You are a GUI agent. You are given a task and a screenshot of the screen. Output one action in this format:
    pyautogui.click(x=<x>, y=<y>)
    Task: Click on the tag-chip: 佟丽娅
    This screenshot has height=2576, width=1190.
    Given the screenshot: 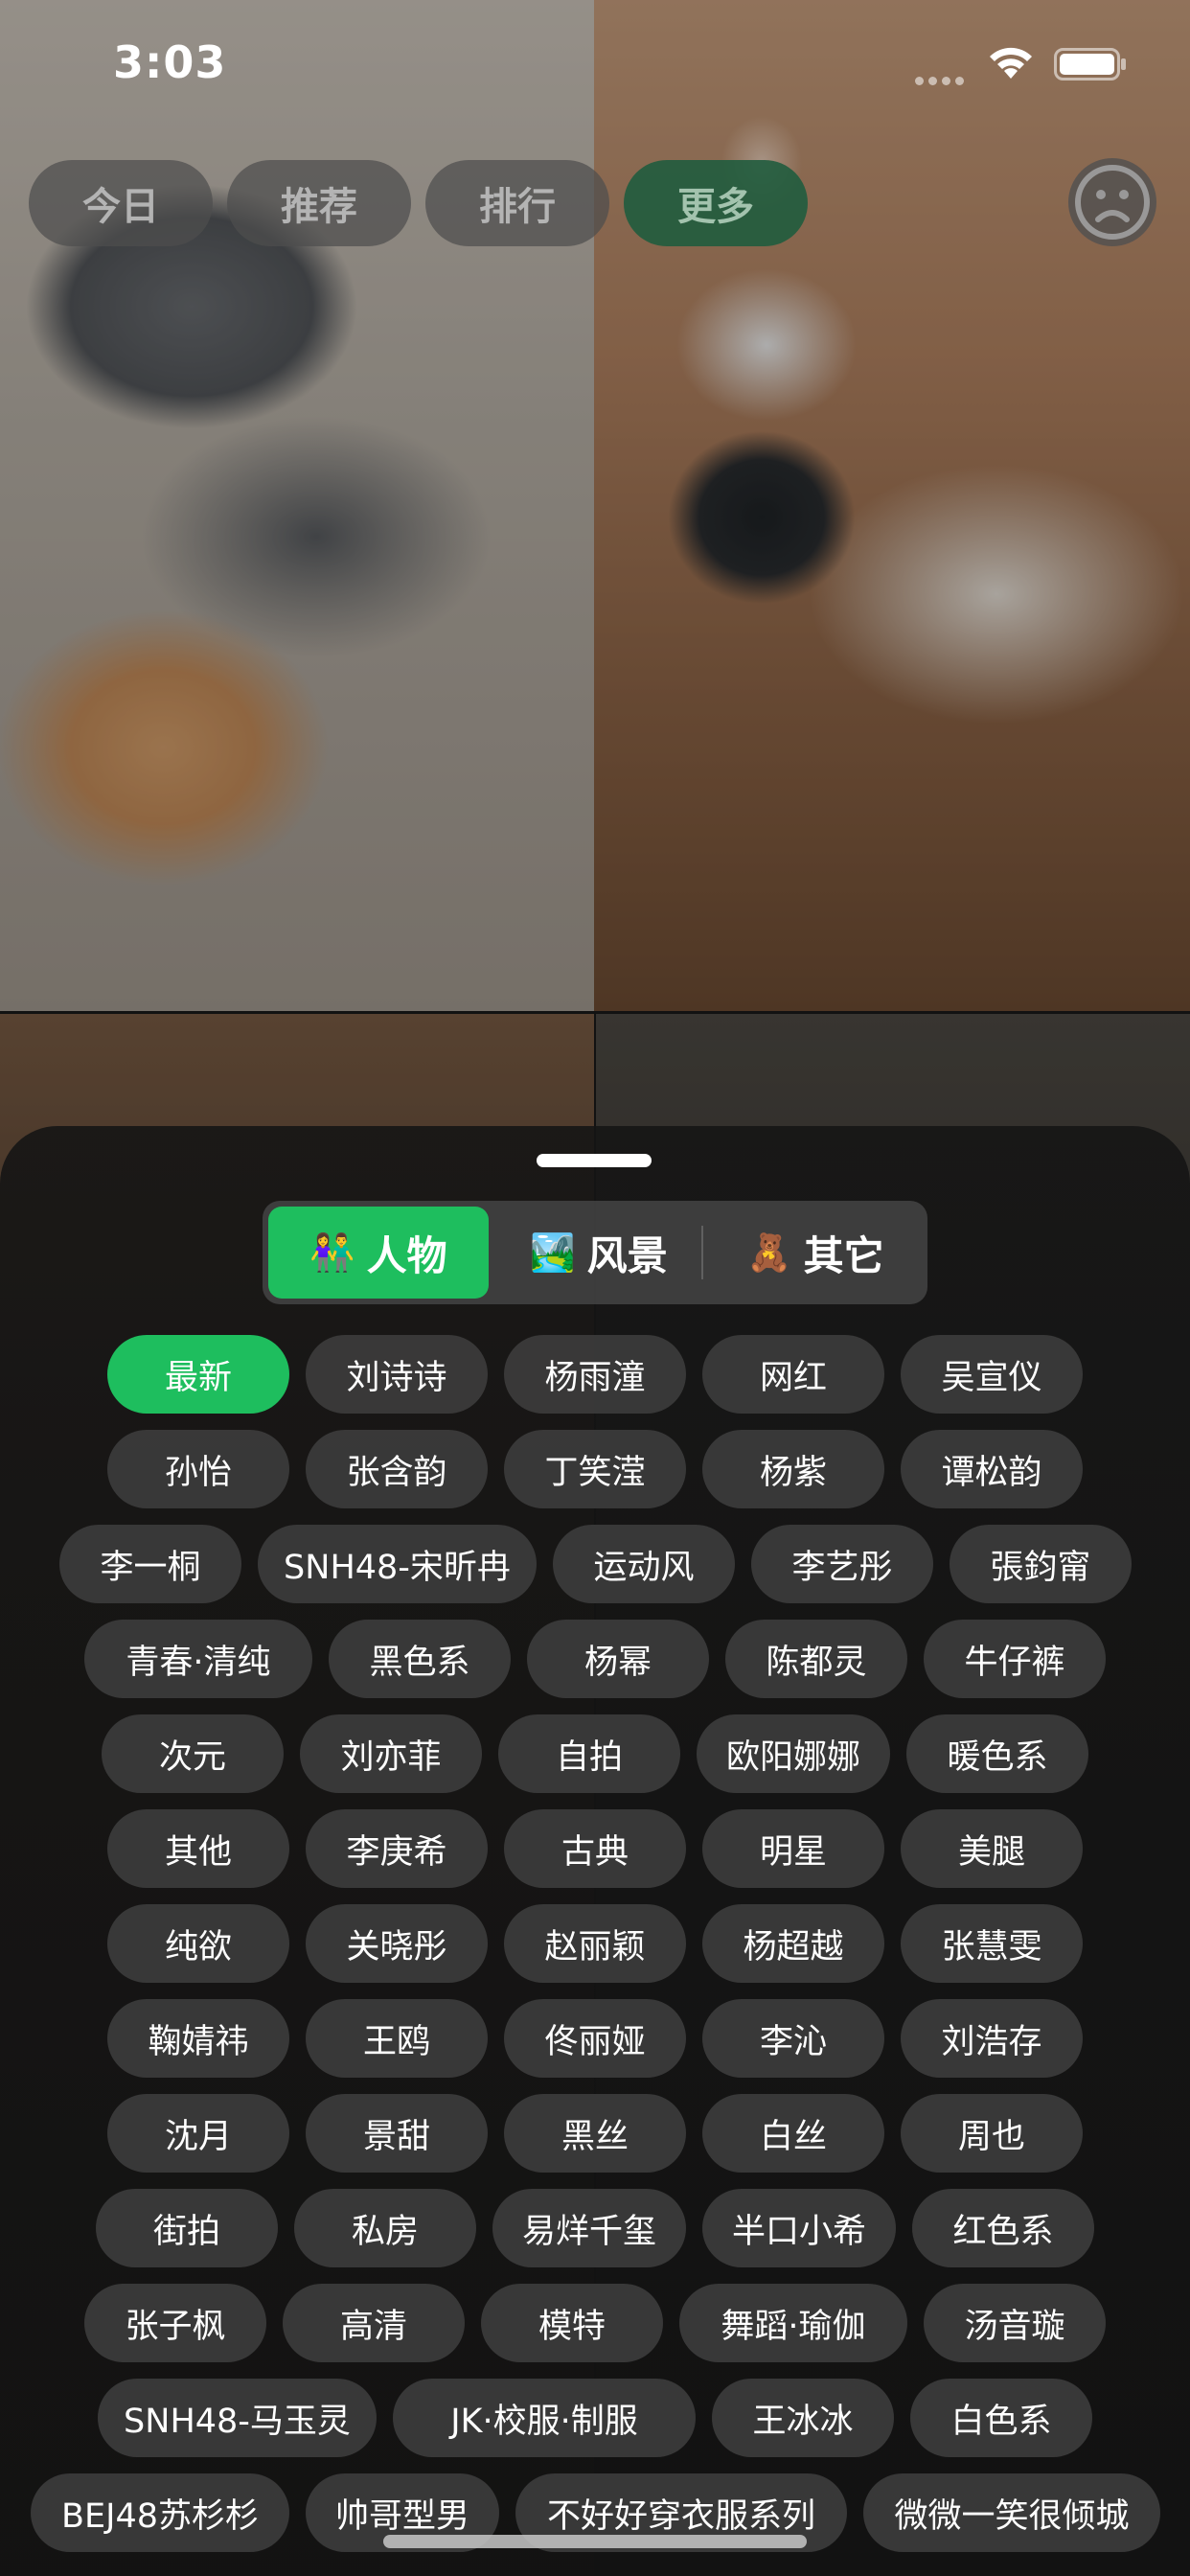 What is the action you would take?
    pyautogui.click(x=595, y=2038)
    